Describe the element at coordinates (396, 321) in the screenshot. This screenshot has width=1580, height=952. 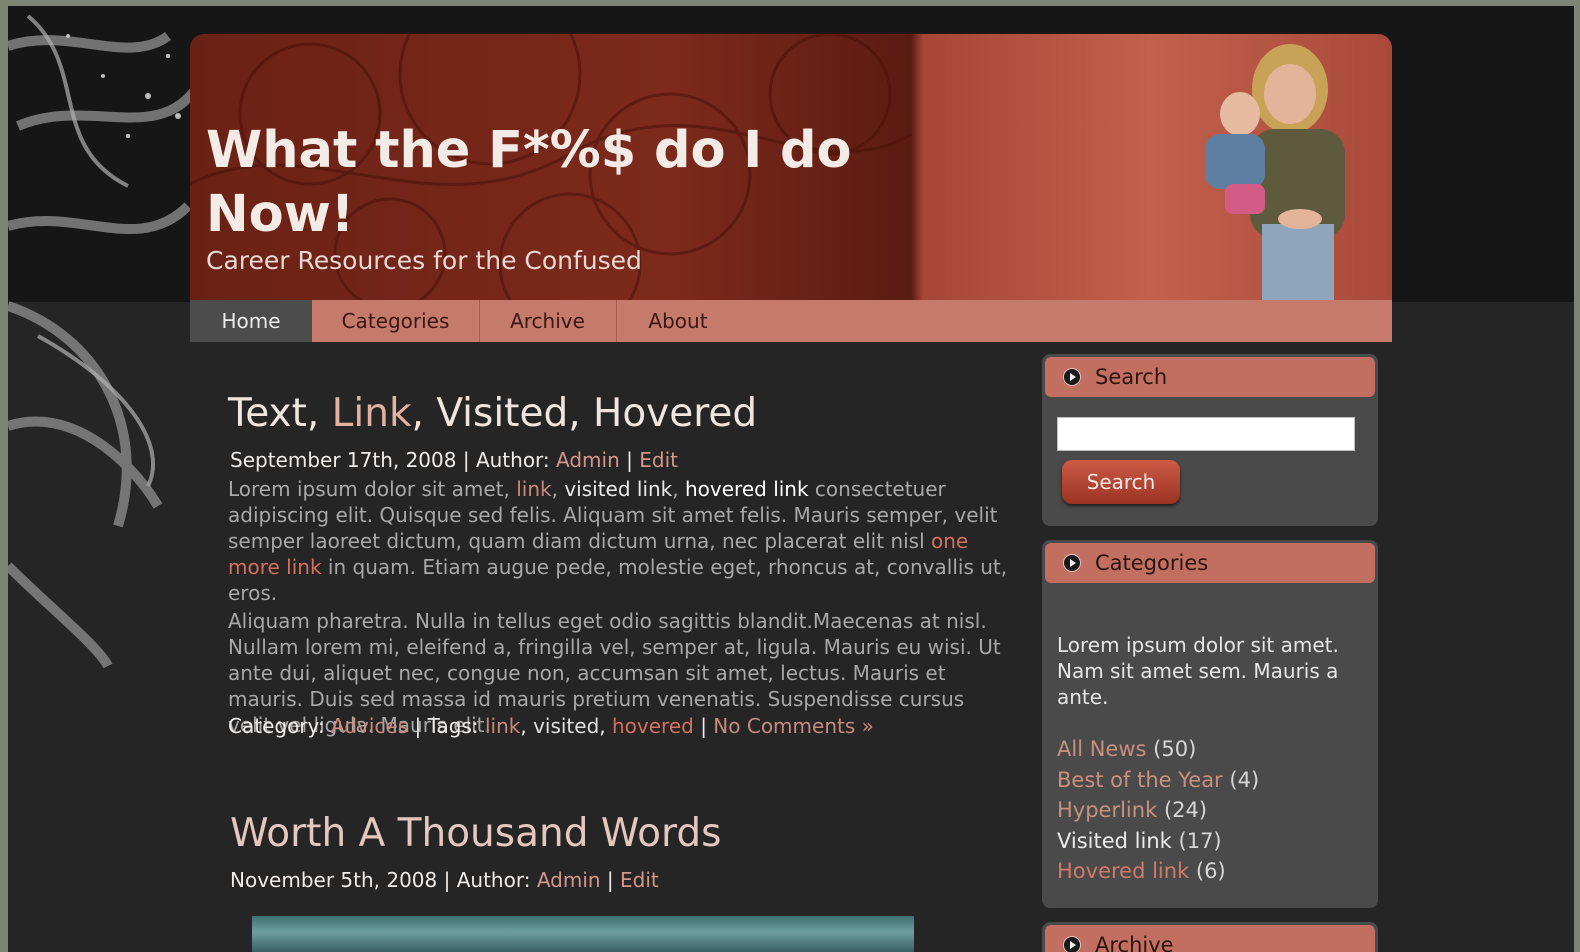
I see `nav-categories: Categories` at that location.